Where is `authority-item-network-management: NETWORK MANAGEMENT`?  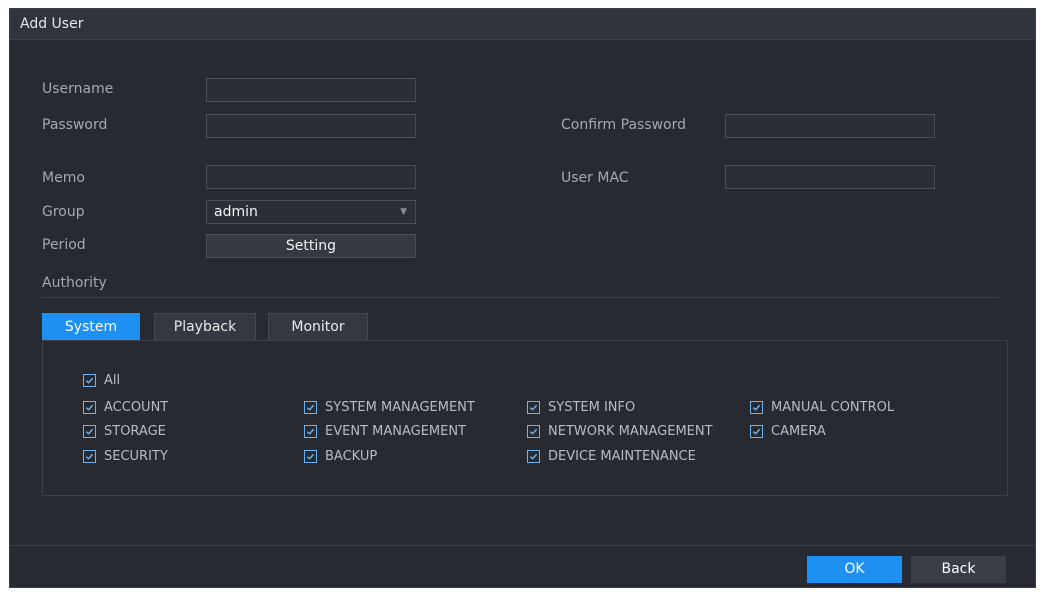 authority-item-network-management: NETWORK MANAGEMENT is located at coordinates (620, 431).